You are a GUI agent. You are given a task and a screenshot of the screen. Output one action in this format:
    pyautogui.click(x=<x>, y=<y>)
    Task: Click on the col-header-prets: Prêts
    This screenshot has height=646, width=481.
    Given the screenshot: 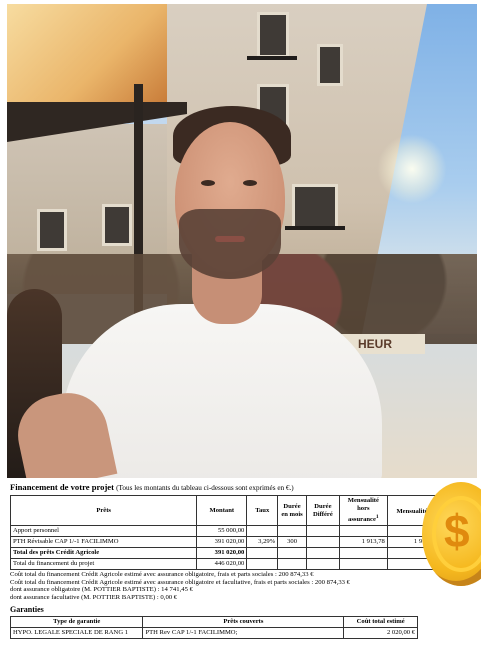 What is the action you would take?
    pyautogui.click(x=103, y=510)
    